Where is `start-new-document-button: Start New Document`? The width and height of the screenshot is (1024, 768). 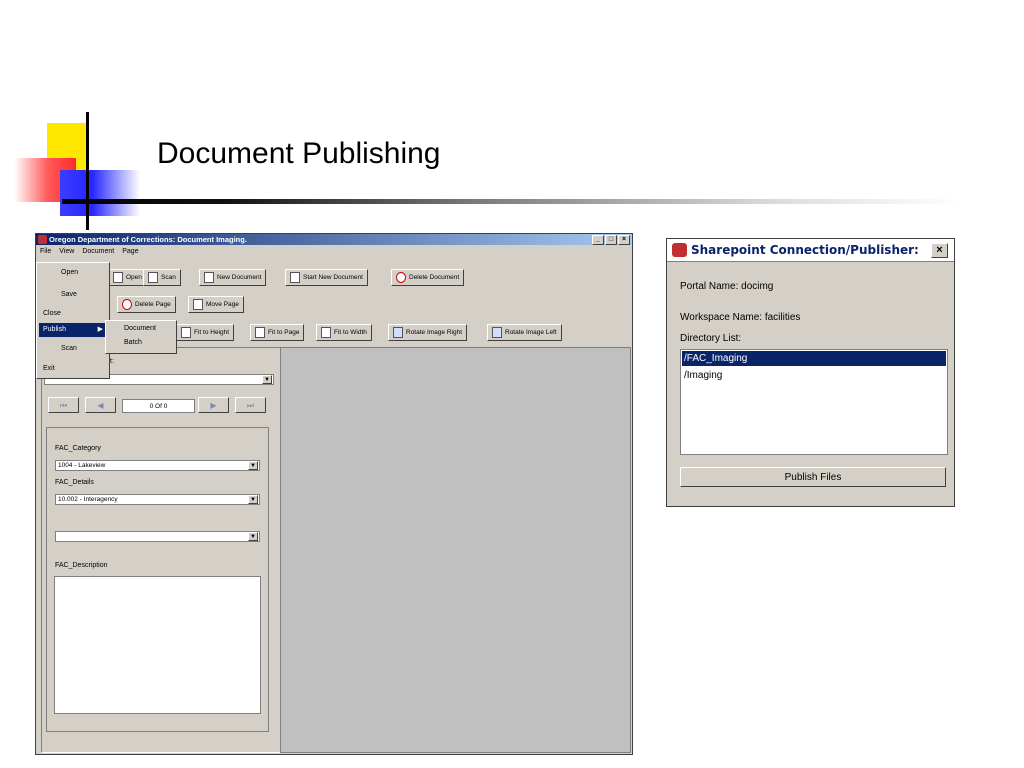
start-new-document-button: Start New Document is located at coordinates (326, 277).